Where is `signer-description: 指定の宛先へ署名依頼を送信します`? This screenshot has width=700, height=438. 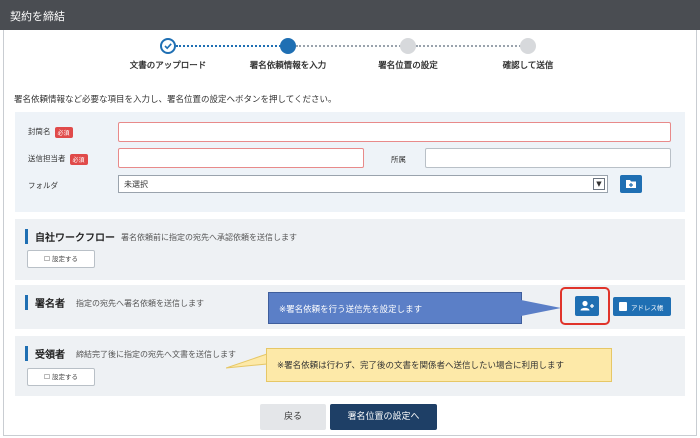 signer-description: 指定の宛先へ署名依頼を送信します is located at coordinates (140, 303).